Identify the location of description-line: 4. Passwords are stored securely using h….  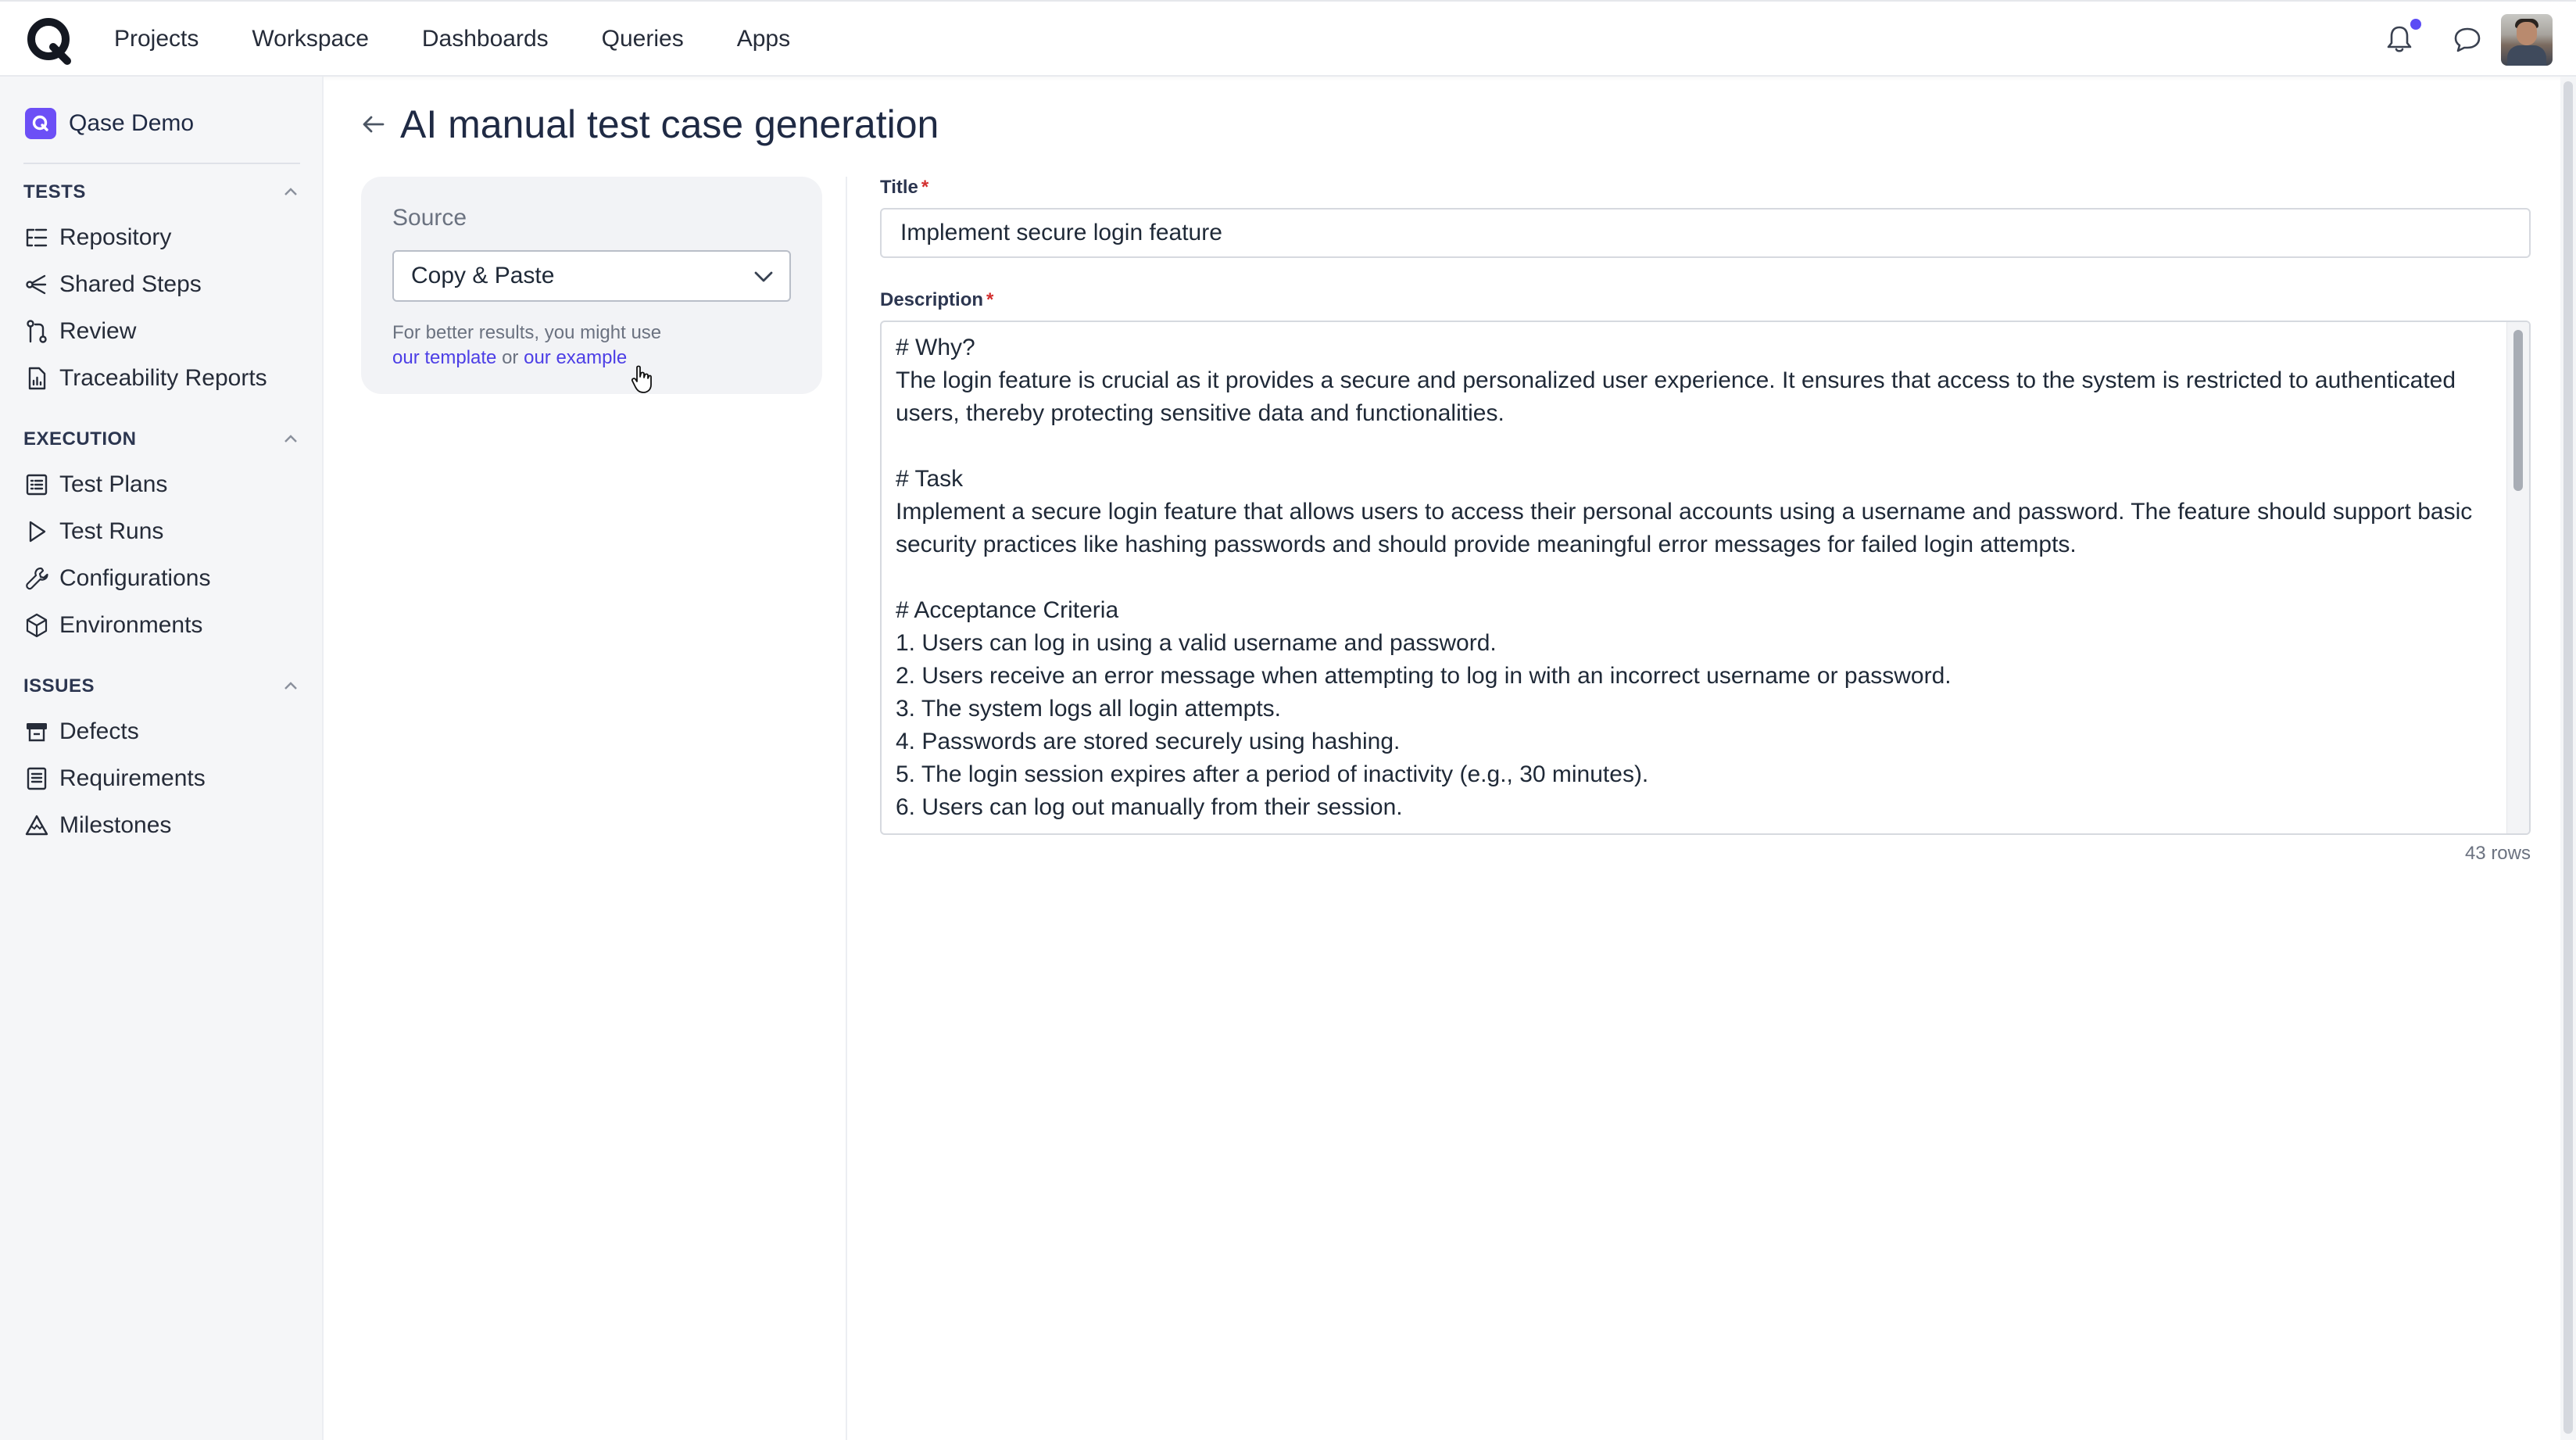
(1148, 741).